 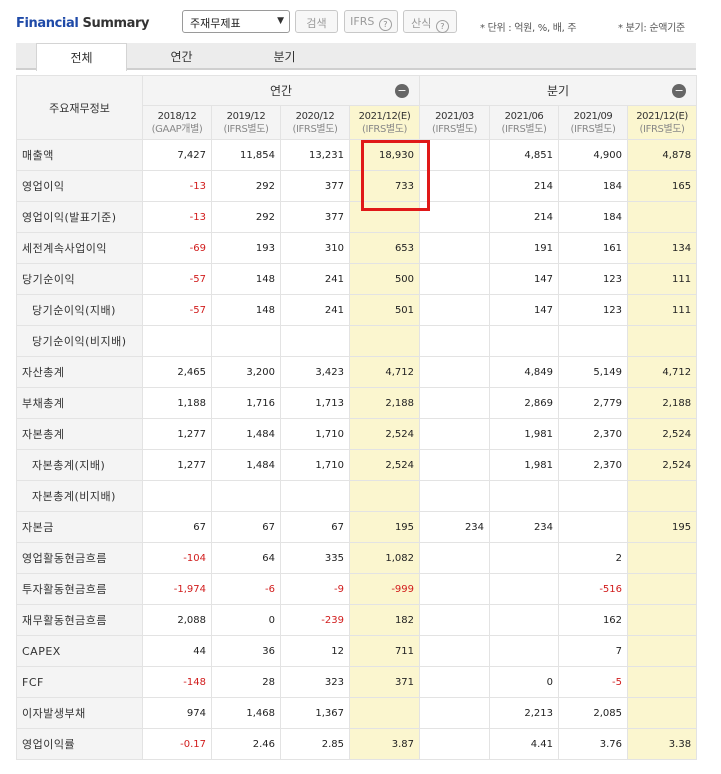 What do you see at coordinates (246, 589) in the screenshot?
I see `table-cell: -6` at bounding box center [246, 589].